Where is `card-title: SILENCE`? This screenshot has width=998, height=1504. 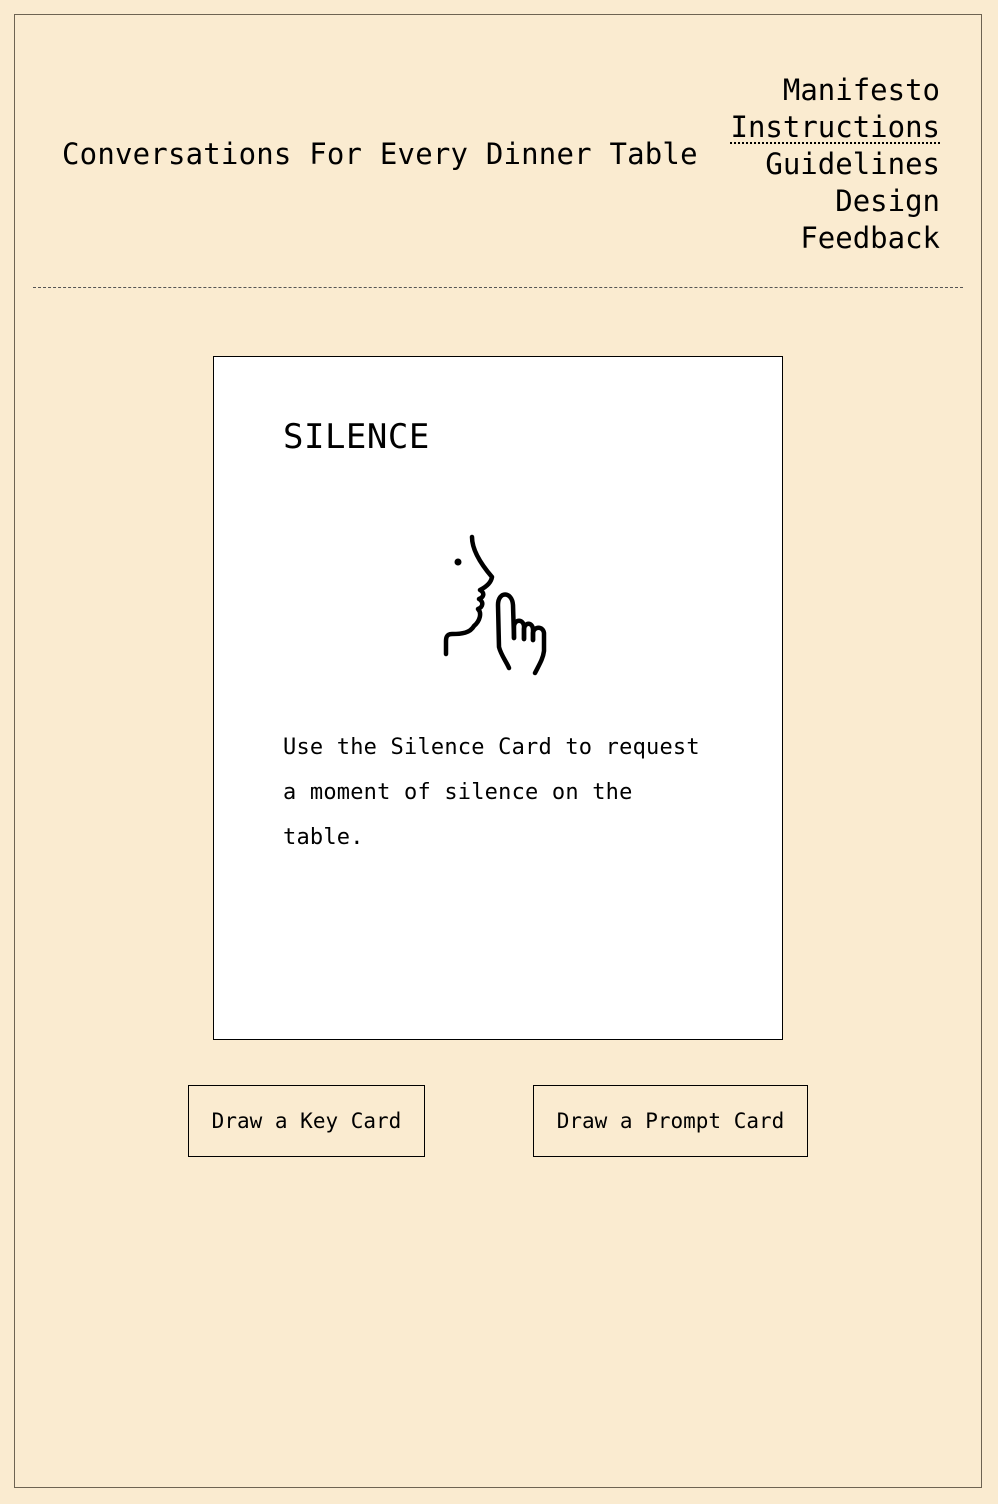
card-title: SILENCE is located at coordinates (356, 437).